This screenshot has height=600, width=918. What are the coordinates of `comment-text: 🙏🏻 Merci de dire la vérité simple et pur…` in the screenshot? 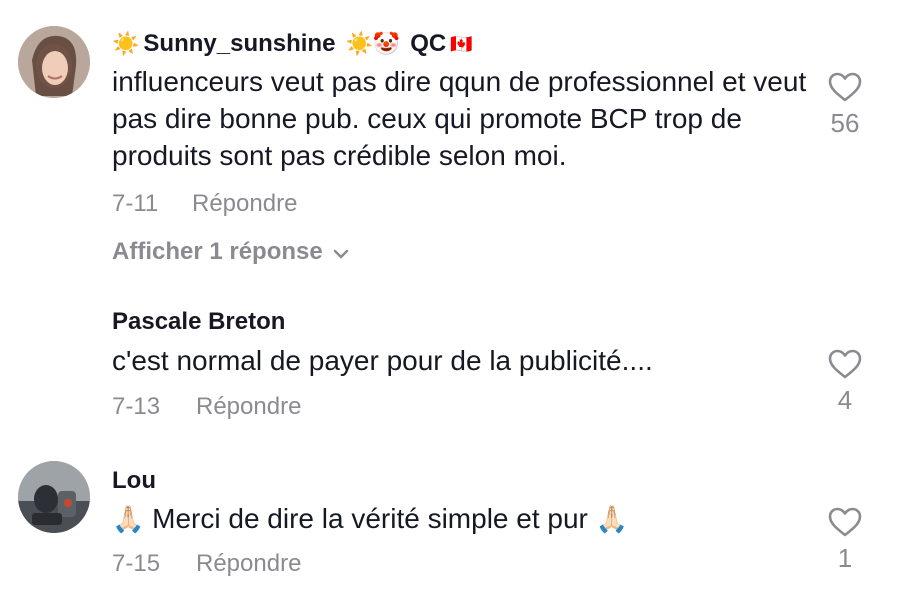 It's located at (462, 518).